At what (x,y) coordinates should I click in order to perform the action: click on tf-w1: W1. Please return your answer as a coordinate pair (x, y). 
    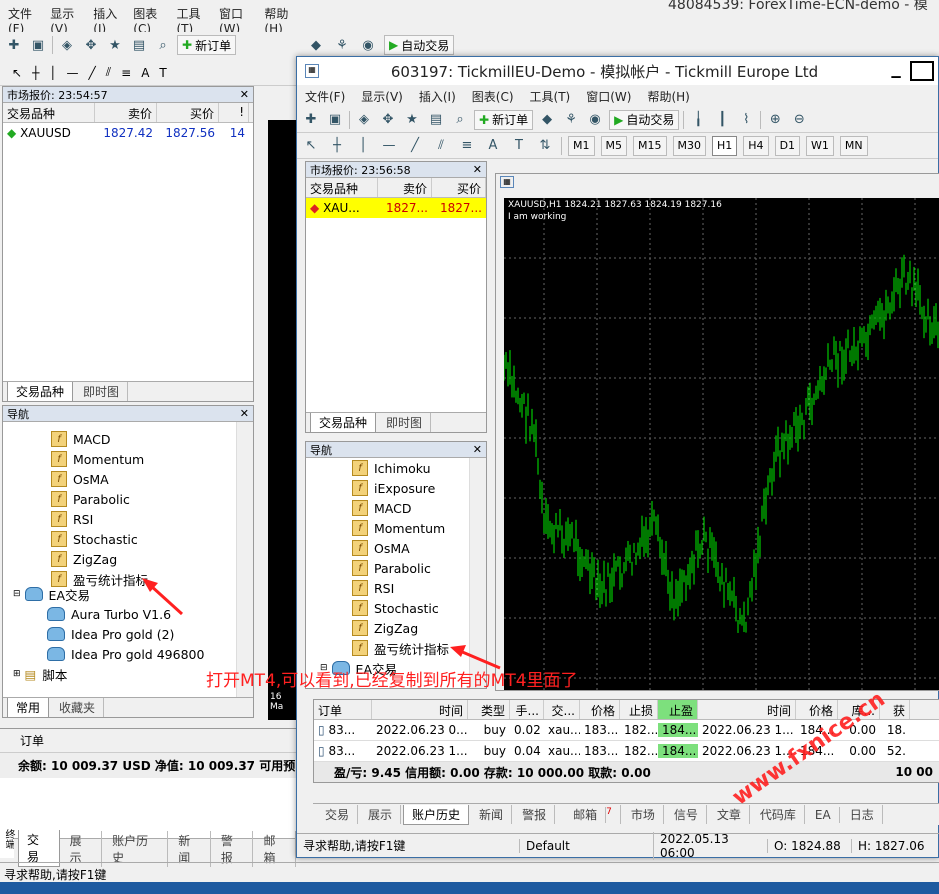
    Looking at the image, I should click on (820, 145).